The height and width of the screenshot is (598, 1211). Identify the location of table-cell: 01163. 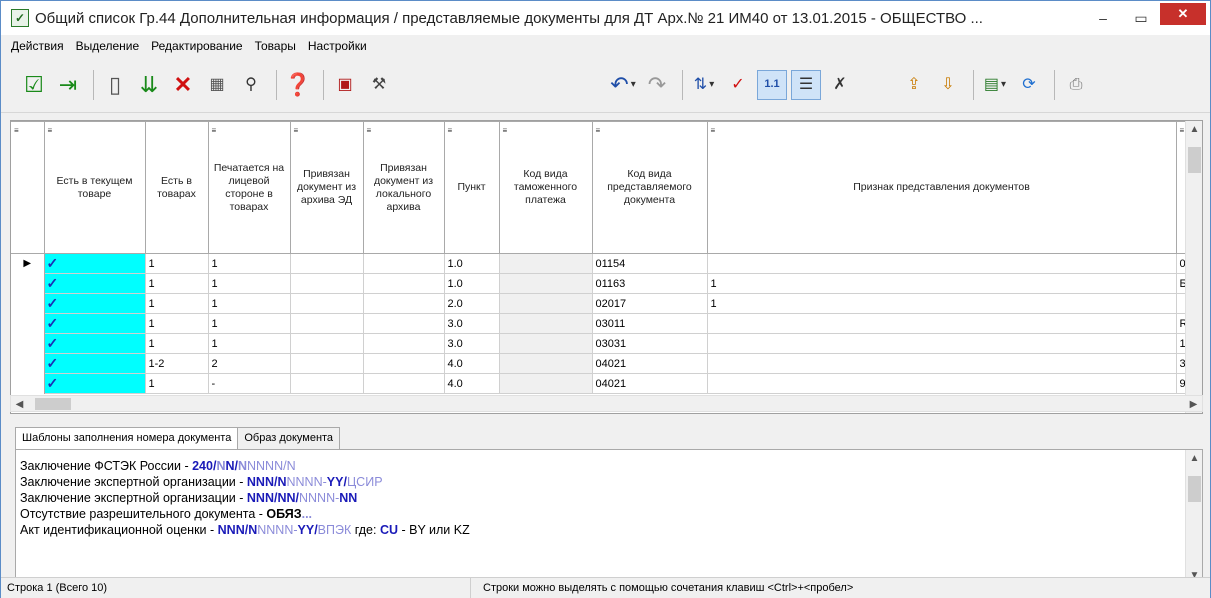
(649, 283).